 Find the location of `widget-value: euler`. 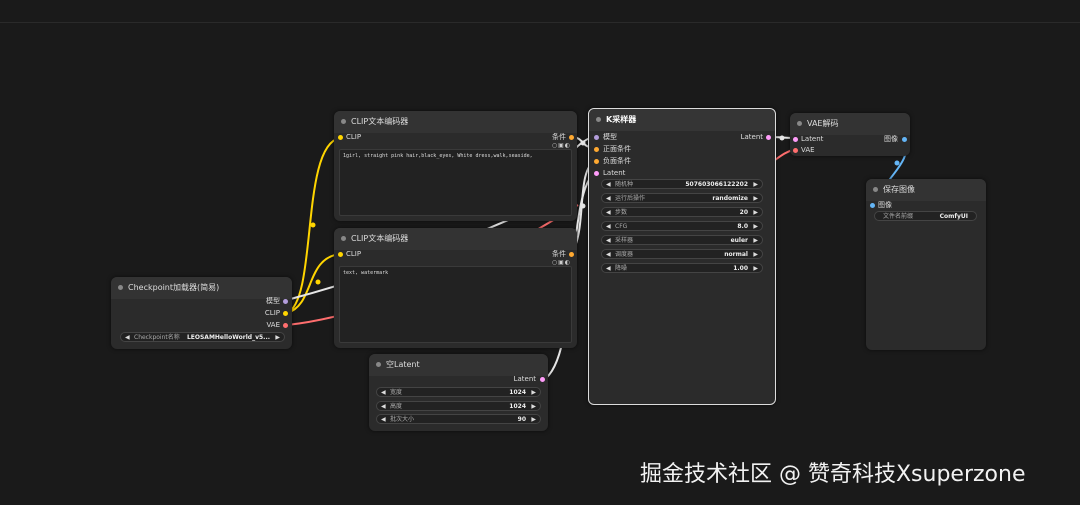

widget-value: euler is located at coordinates (739, 240).